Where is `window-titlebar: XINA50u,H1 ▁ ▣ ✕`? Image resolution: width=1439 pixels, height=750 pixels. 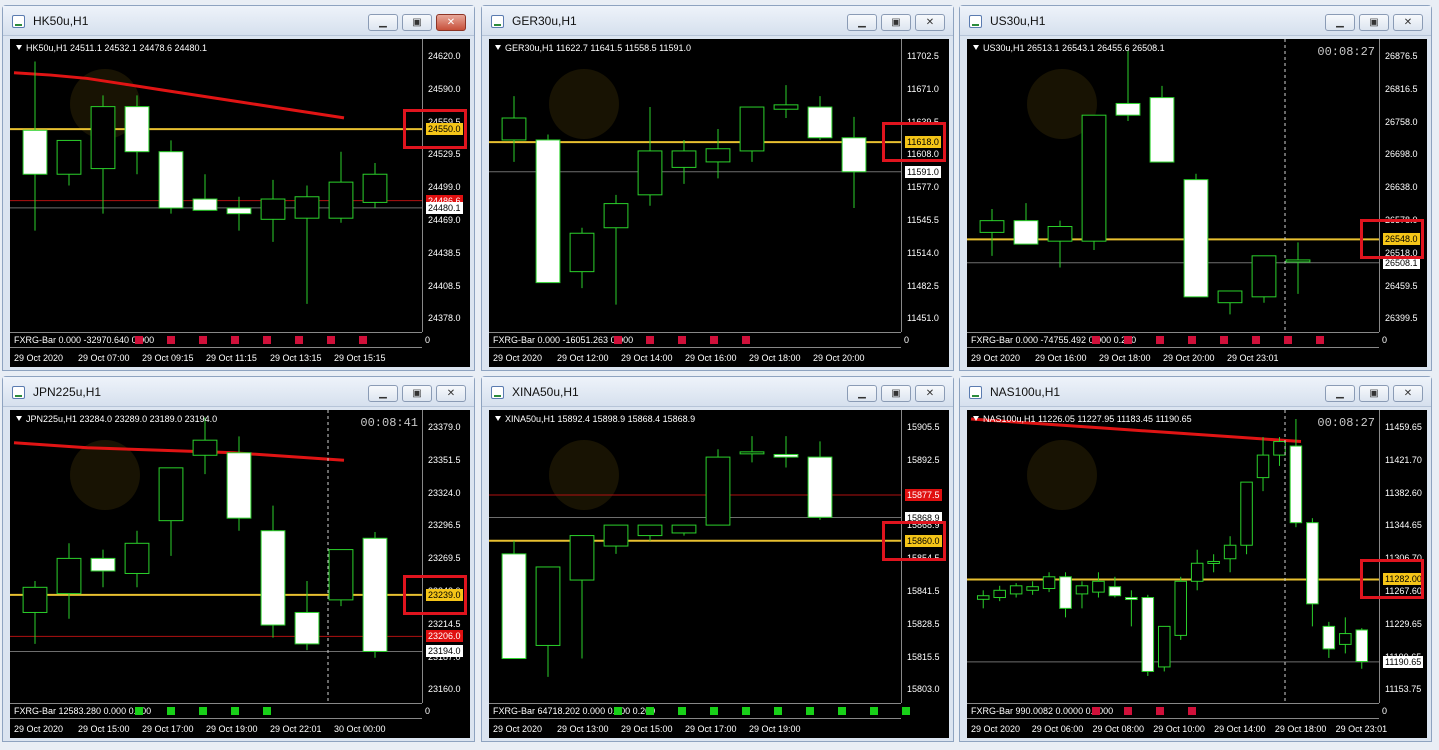
window-titlebar: XINA50u,H1 ▁ ▣ ✕ is located at coordinates (717, 392).